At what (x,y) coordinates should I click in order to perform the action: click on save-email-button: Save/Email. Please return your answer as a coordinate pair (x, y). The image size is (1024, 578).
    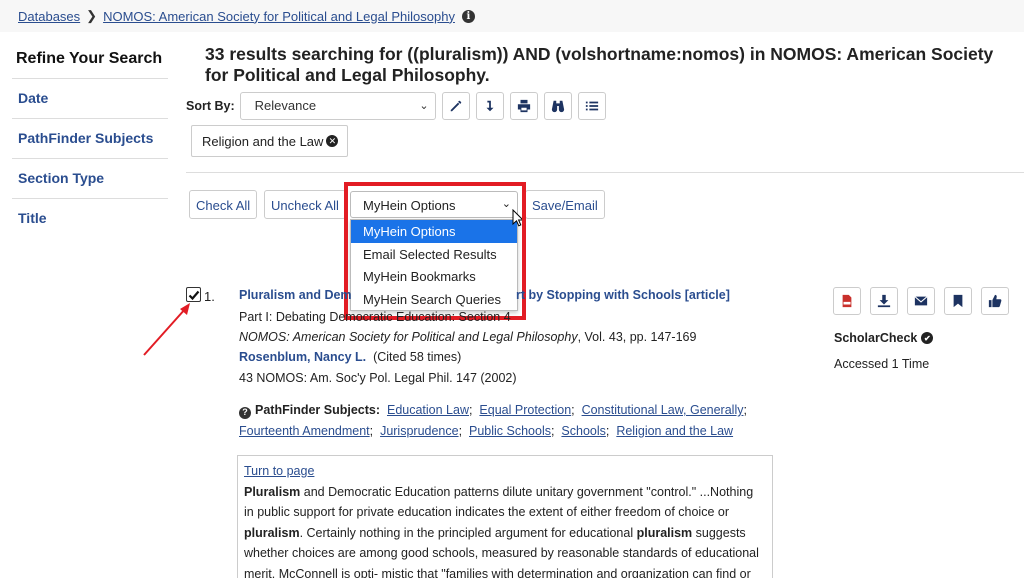
    Looking at the image, I should click on (565, 204).